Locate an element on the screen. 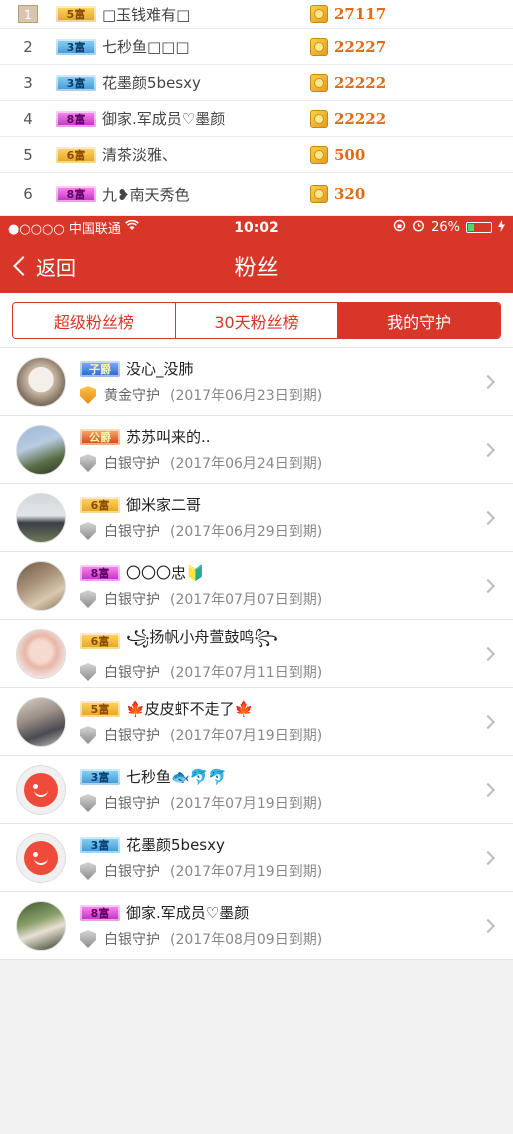 This screenshot has width=513, height=1134. ranking-score: 500 is located at coordinates (337, 154).